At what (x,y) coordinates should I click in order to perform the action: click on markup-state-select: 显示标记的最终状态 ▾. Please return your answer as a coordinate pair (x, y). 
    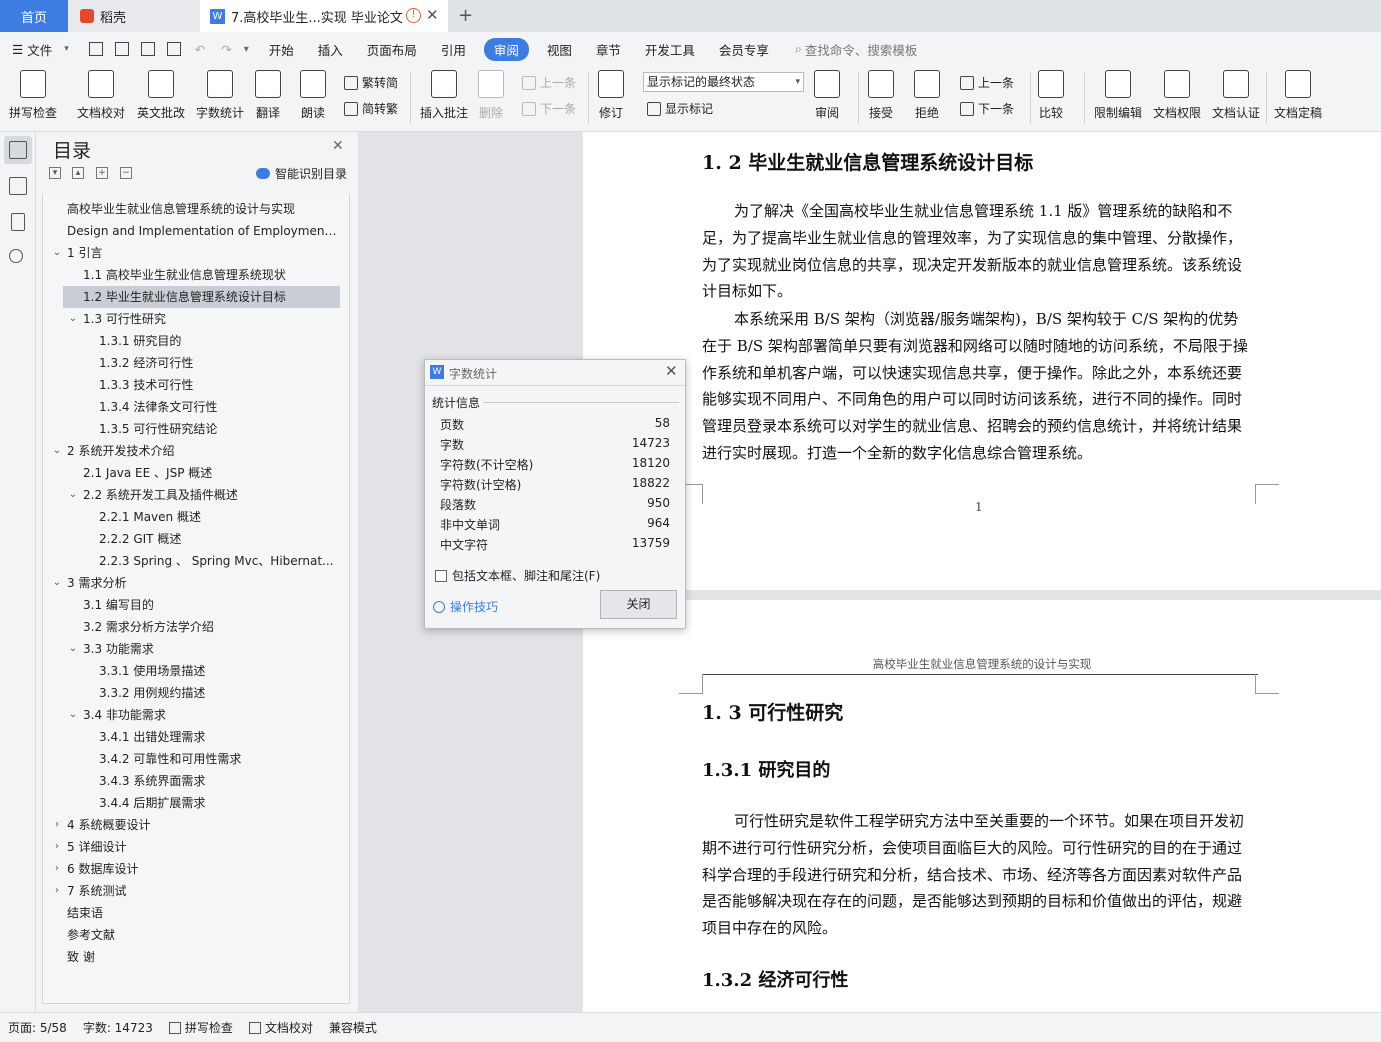
    Looking at the image, I should click on (723, 82).